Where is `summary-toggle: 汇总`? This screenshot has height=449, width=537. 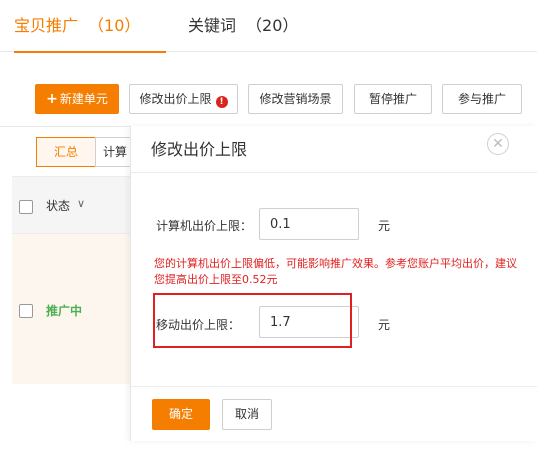
summary-toggle: 汇总 is located at coordinates (66, 152).